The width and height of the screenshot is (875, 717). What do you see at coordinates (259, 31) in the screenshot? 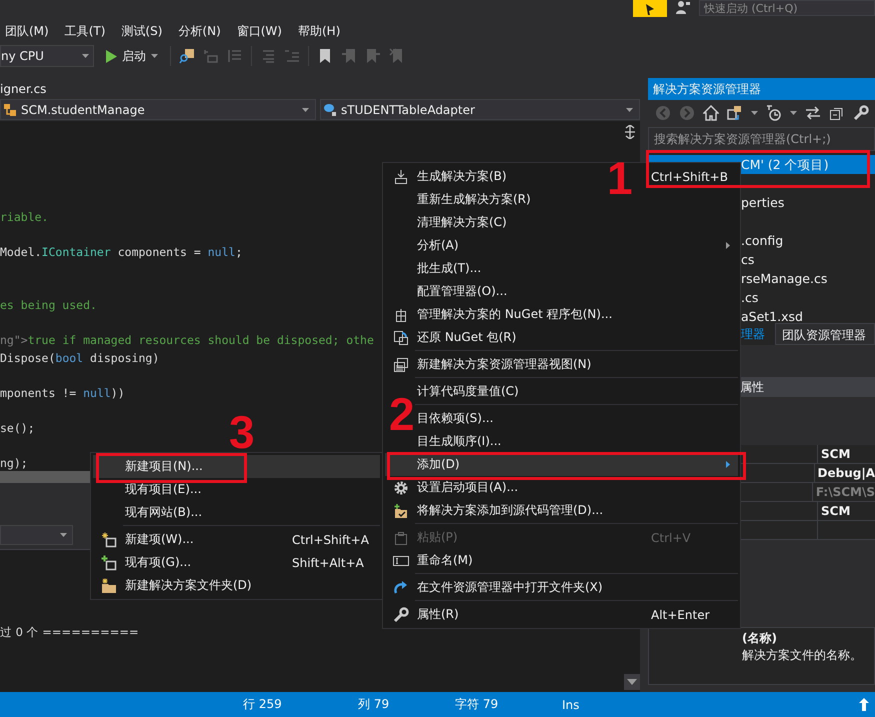
I see `menu-item: 窗口(W)` at bounding box center [259, 31].